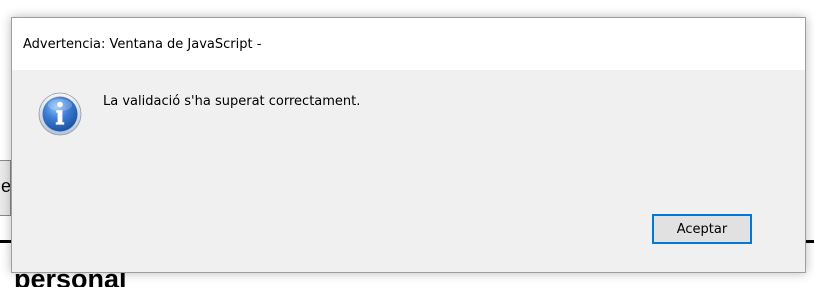 The height and width of the screenshot is (287, 814). What do you see at coordinates (702, 229) in the screenshot?
I see `ok-button: Aceptar` at bounding box center [702, 229].